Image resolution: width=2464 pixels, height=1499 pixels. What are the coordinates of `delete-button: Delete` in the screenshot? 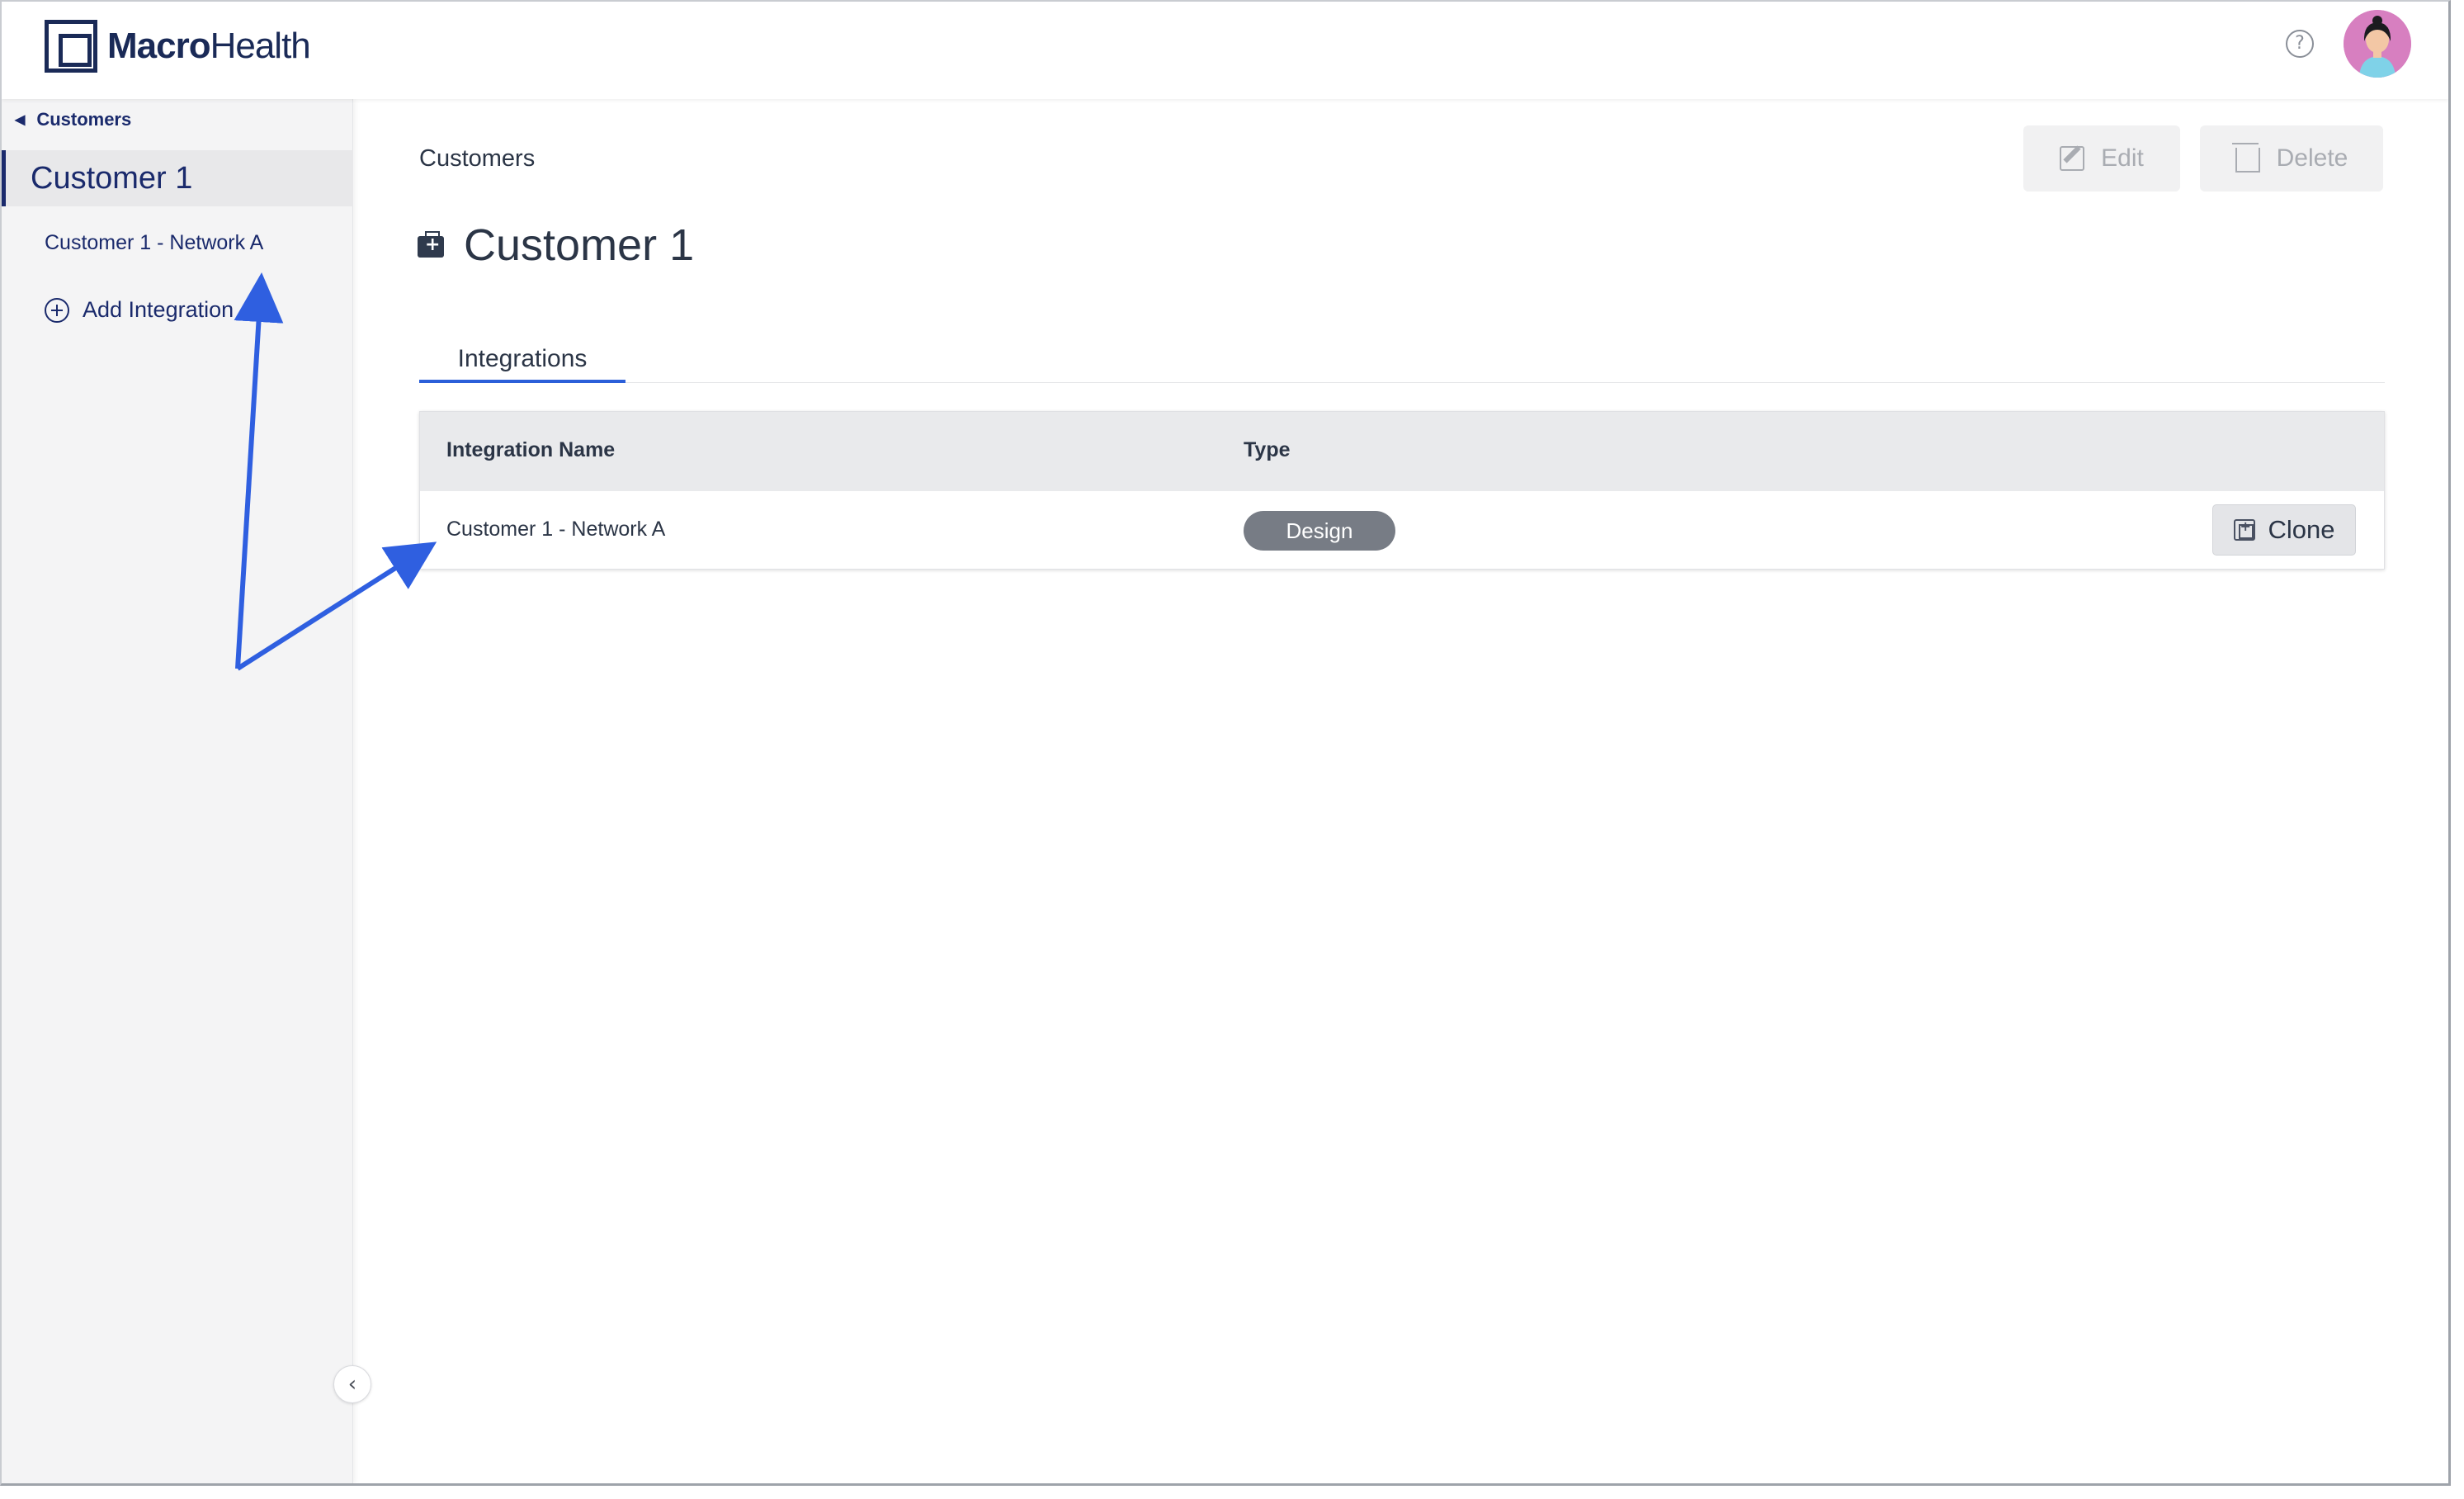 It's located at (2291, 158).